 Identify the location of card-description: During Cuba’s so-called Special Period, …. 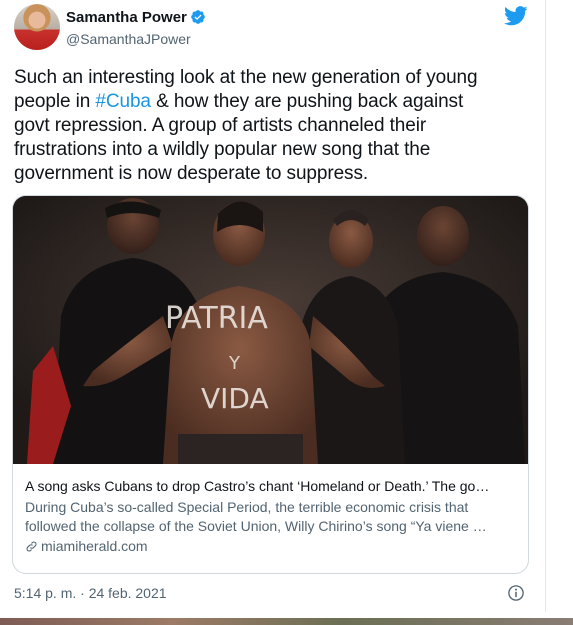
(270, 517).